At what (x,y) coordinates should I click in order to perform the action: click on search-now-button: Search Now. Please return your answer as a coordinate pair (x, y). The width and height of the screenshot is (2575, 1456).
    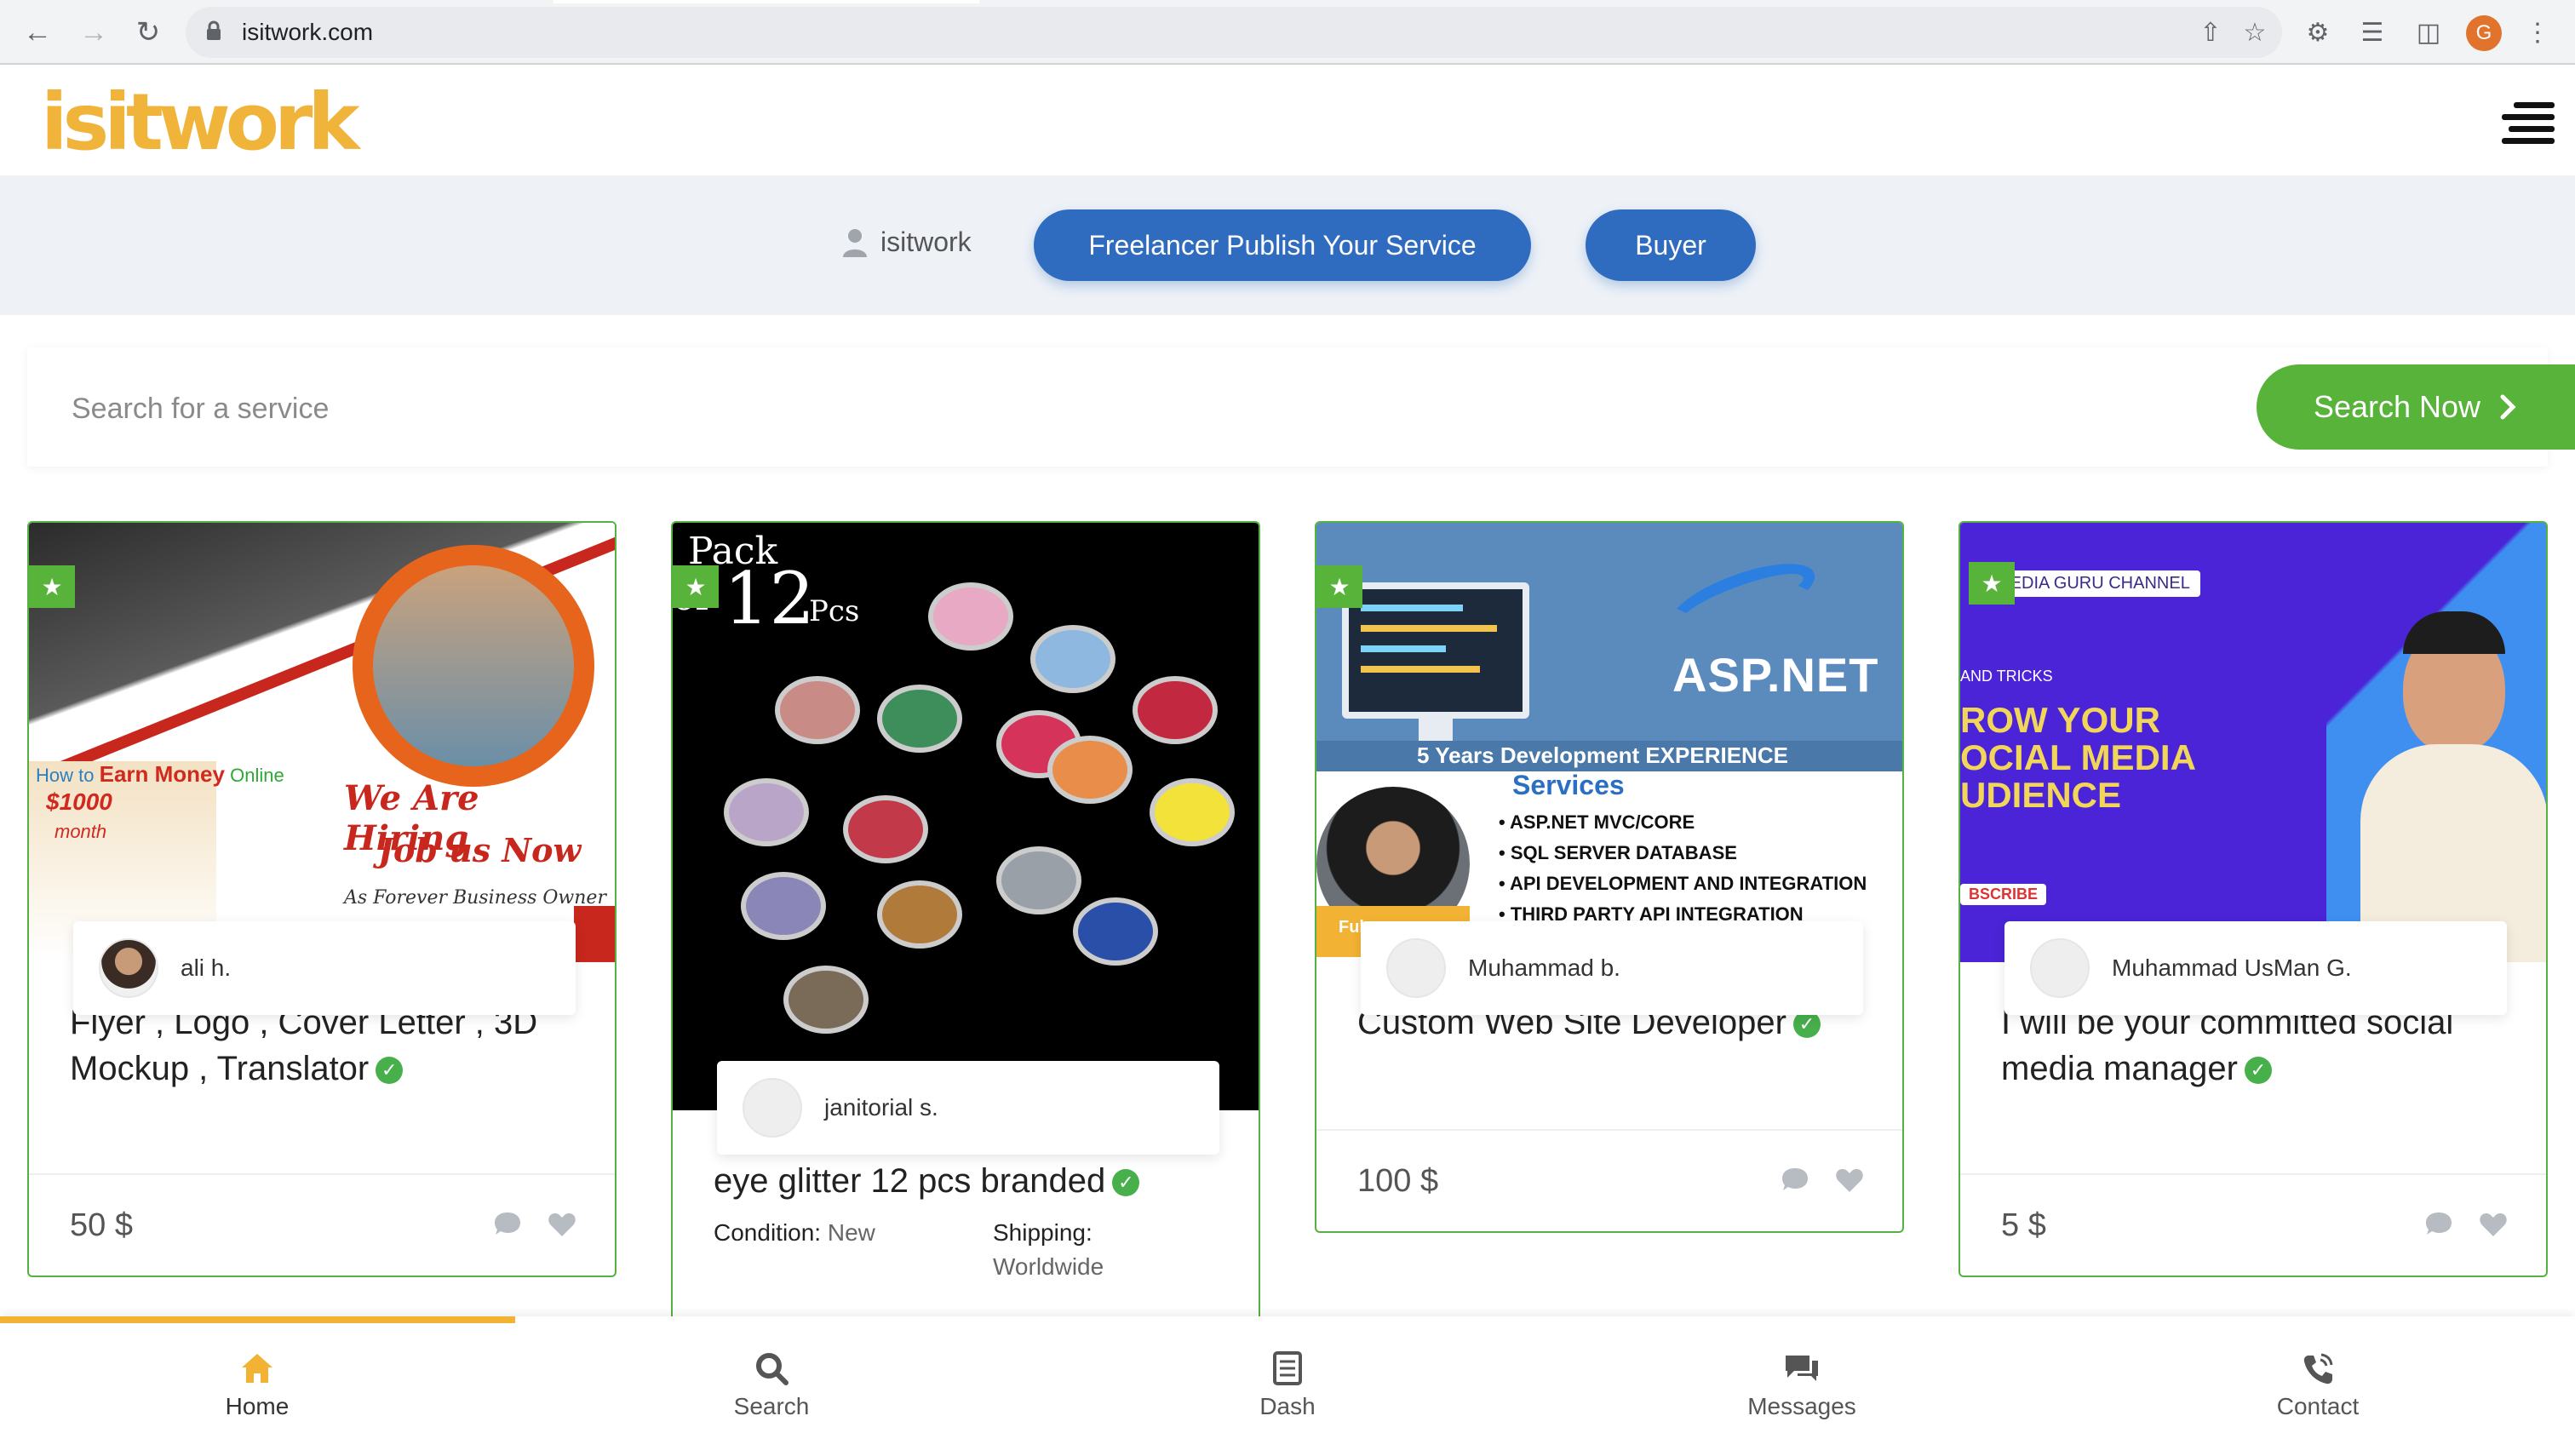
    Looking at the image, I should click on (2416, 407).